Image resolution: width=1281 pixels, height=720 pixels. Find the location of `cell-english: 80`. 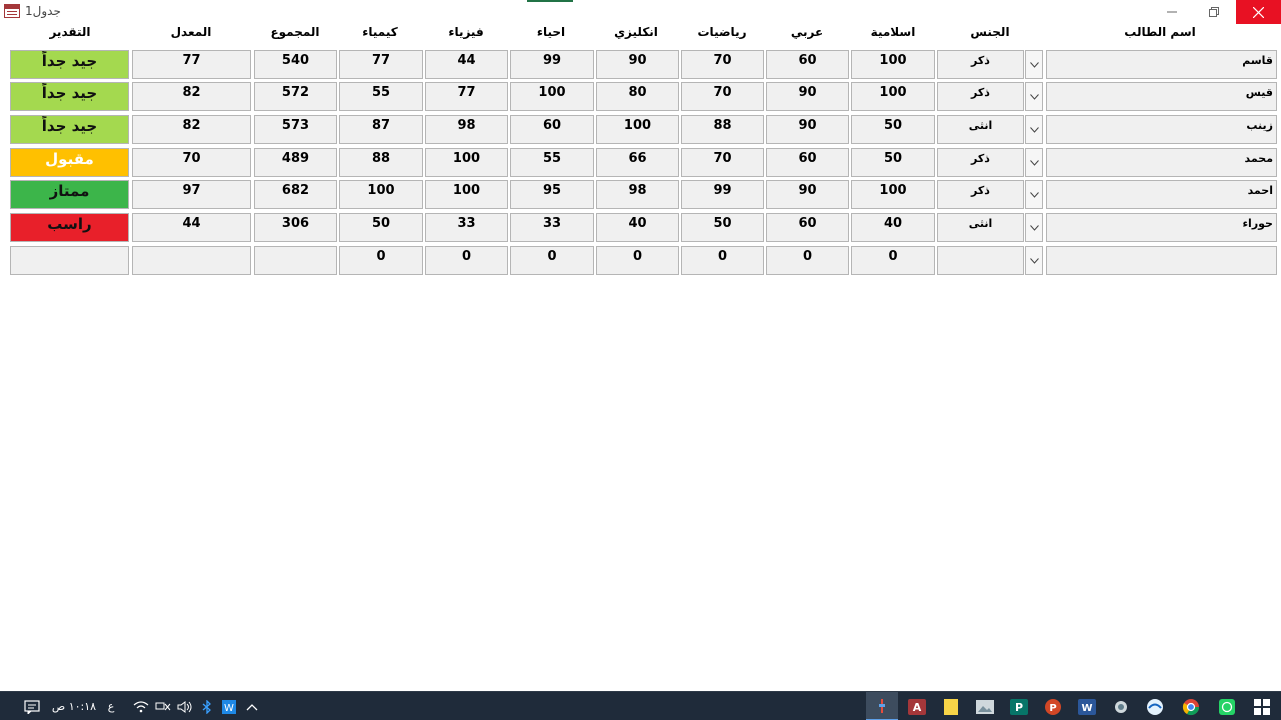

cell-english: 80 is located at coordinates (637, 96).